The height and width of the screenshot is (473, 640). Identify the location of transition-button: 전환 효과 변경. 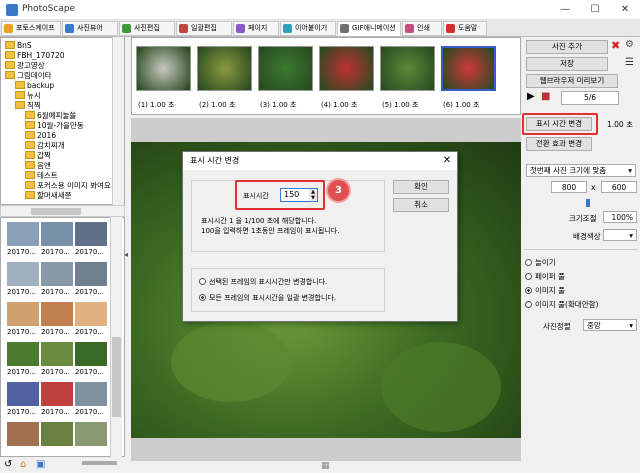
(559, 144).